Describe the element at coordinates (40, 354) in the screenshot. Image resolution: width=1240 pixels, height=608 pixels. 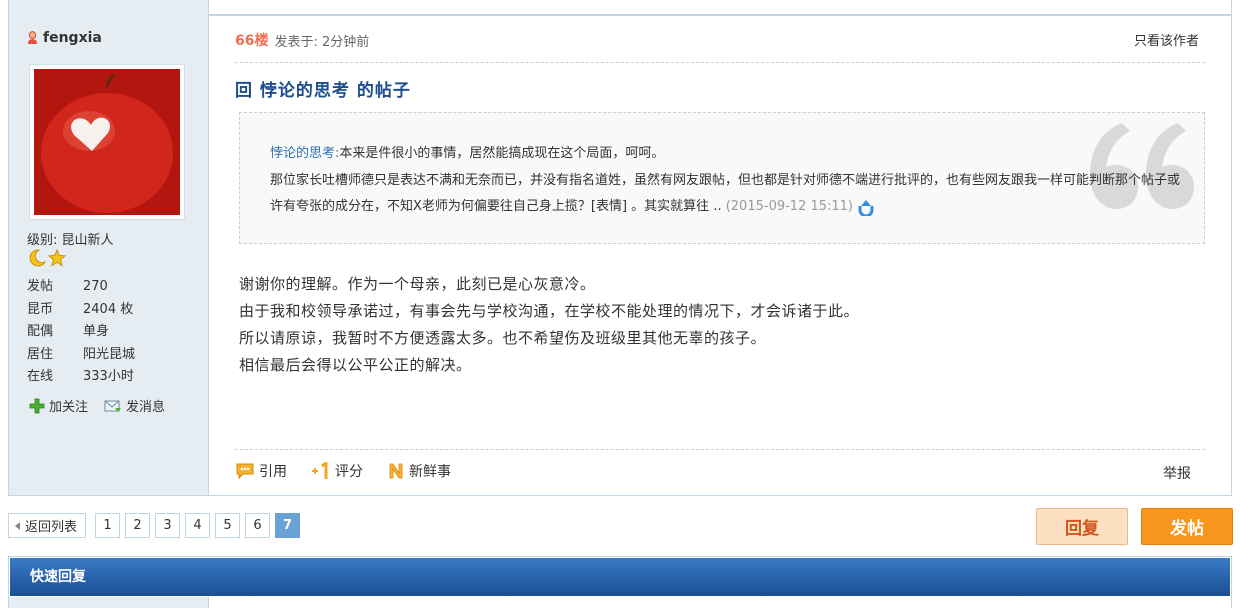
I see `stat-label: 居住` at that location.